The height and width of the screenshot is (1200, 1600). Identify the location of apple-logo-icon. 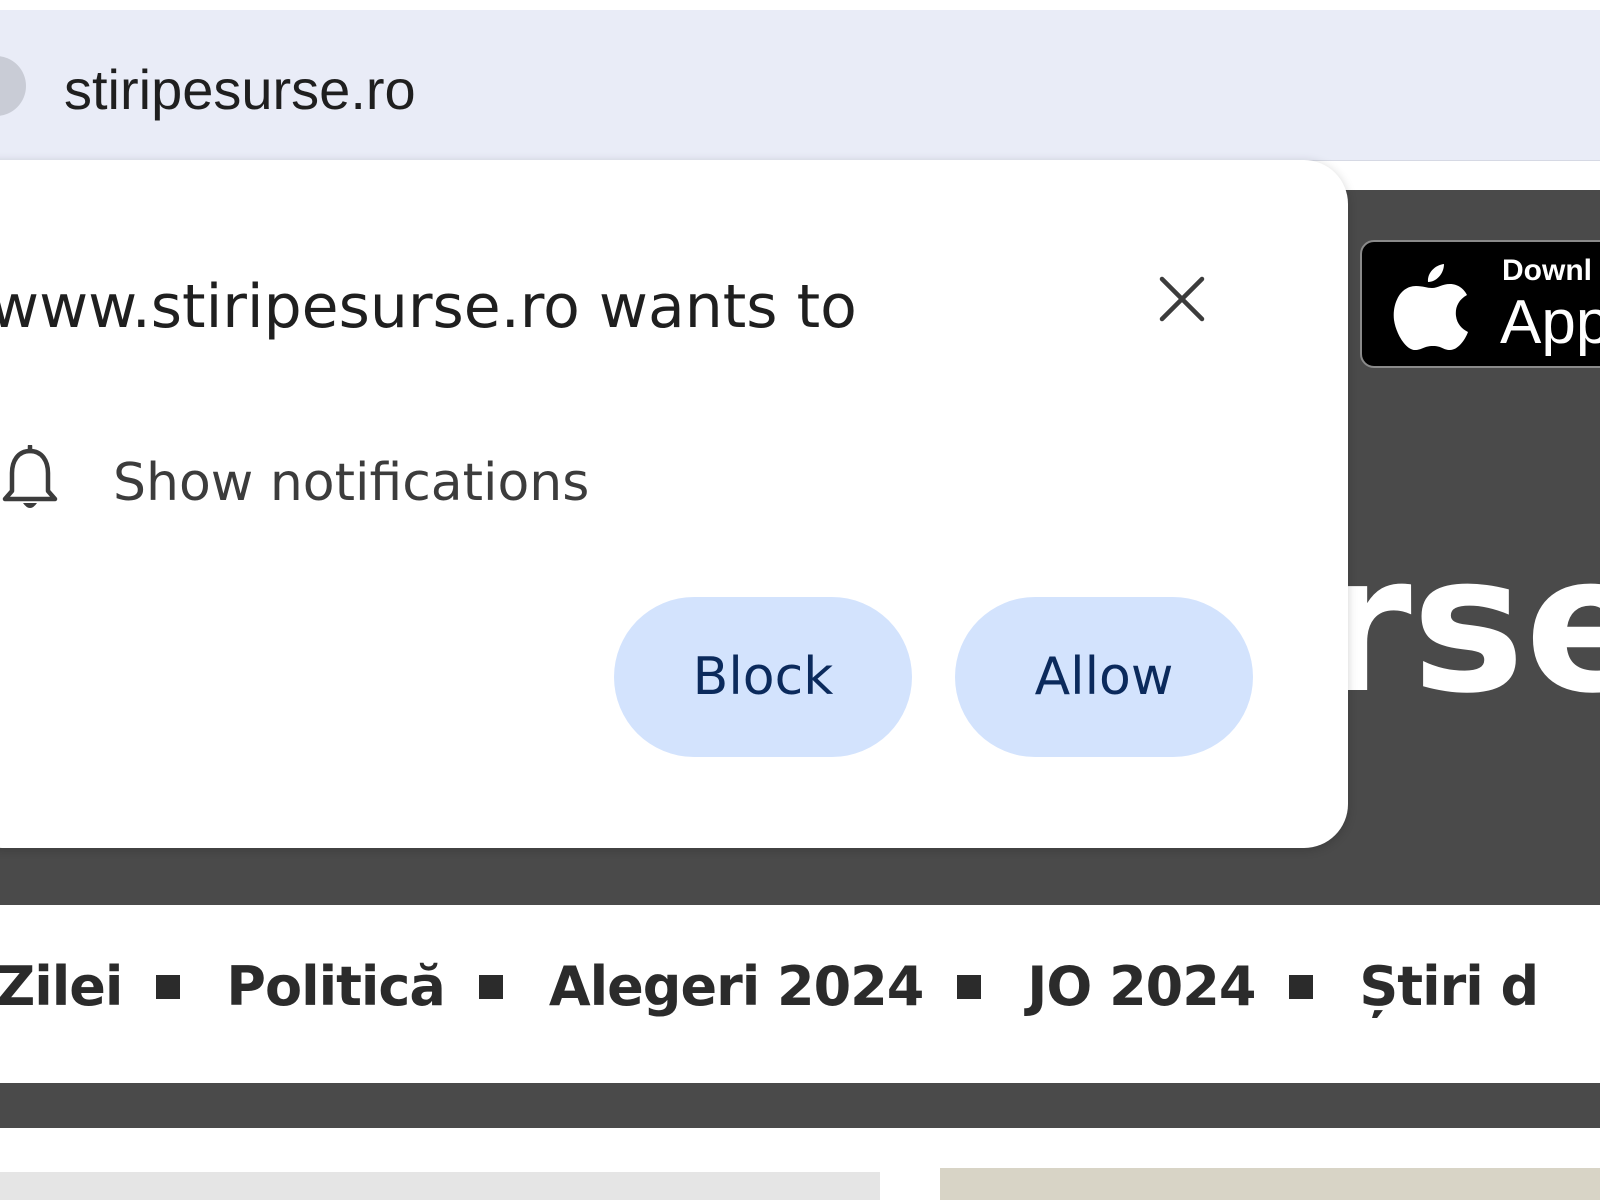
(1430, 307).